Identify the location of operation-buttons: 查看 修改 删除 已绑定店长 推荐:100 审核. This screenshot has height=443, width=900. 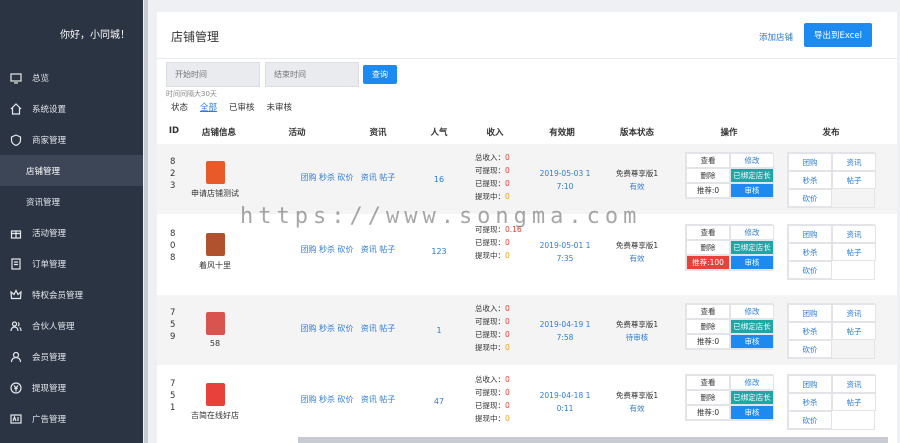
(729, 247).